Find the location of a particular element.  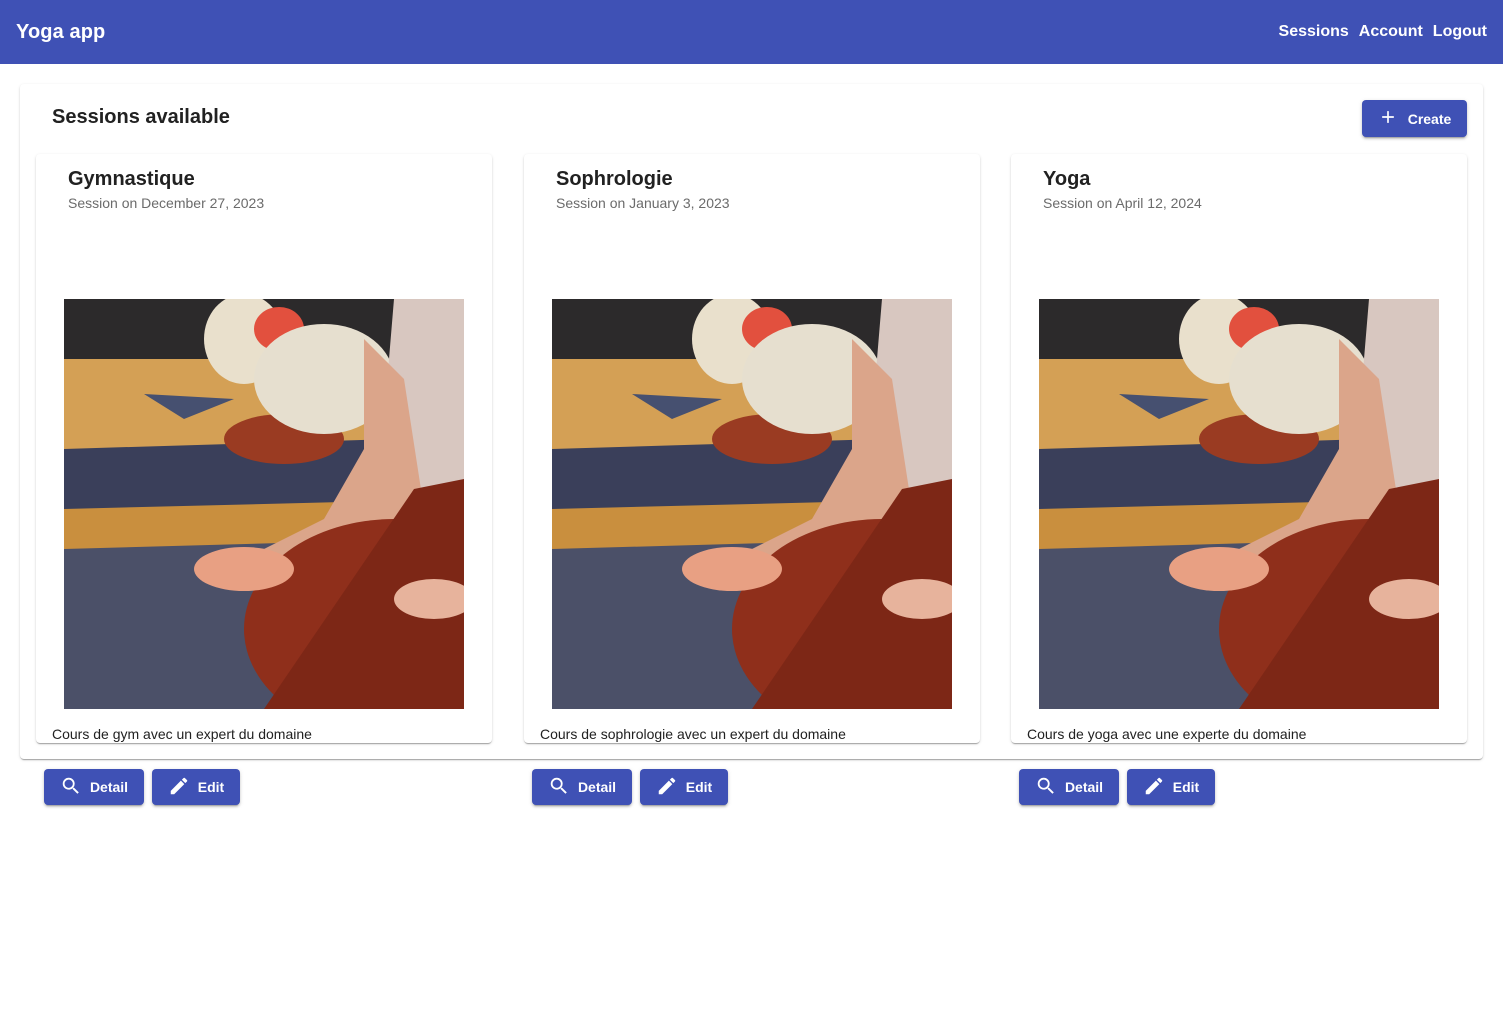

top-nav: Sessions Account Logout is located at coordinates (1383, 32).